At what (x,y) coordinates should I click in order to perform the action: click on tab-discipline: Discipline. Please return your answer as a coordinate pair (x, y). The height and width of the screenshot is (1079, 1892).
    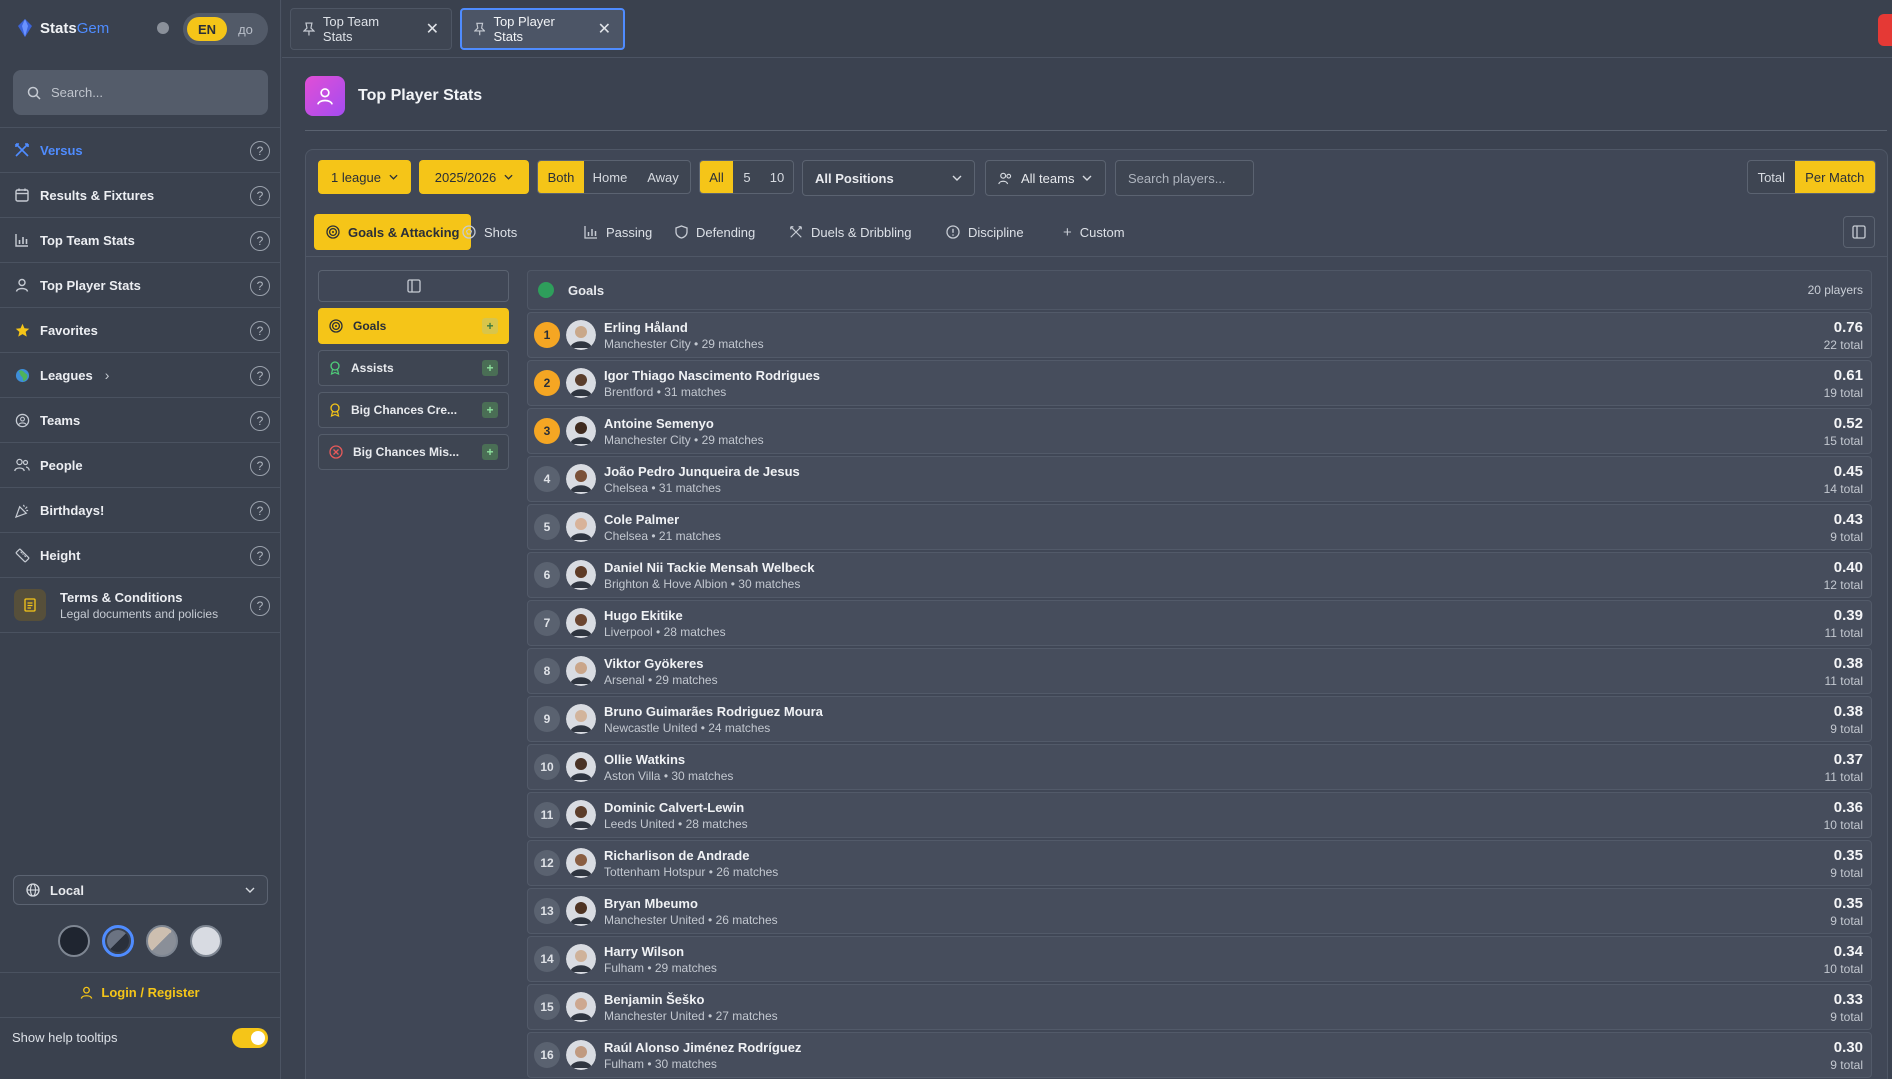
    Looking at the image, I should click on (985, 232).